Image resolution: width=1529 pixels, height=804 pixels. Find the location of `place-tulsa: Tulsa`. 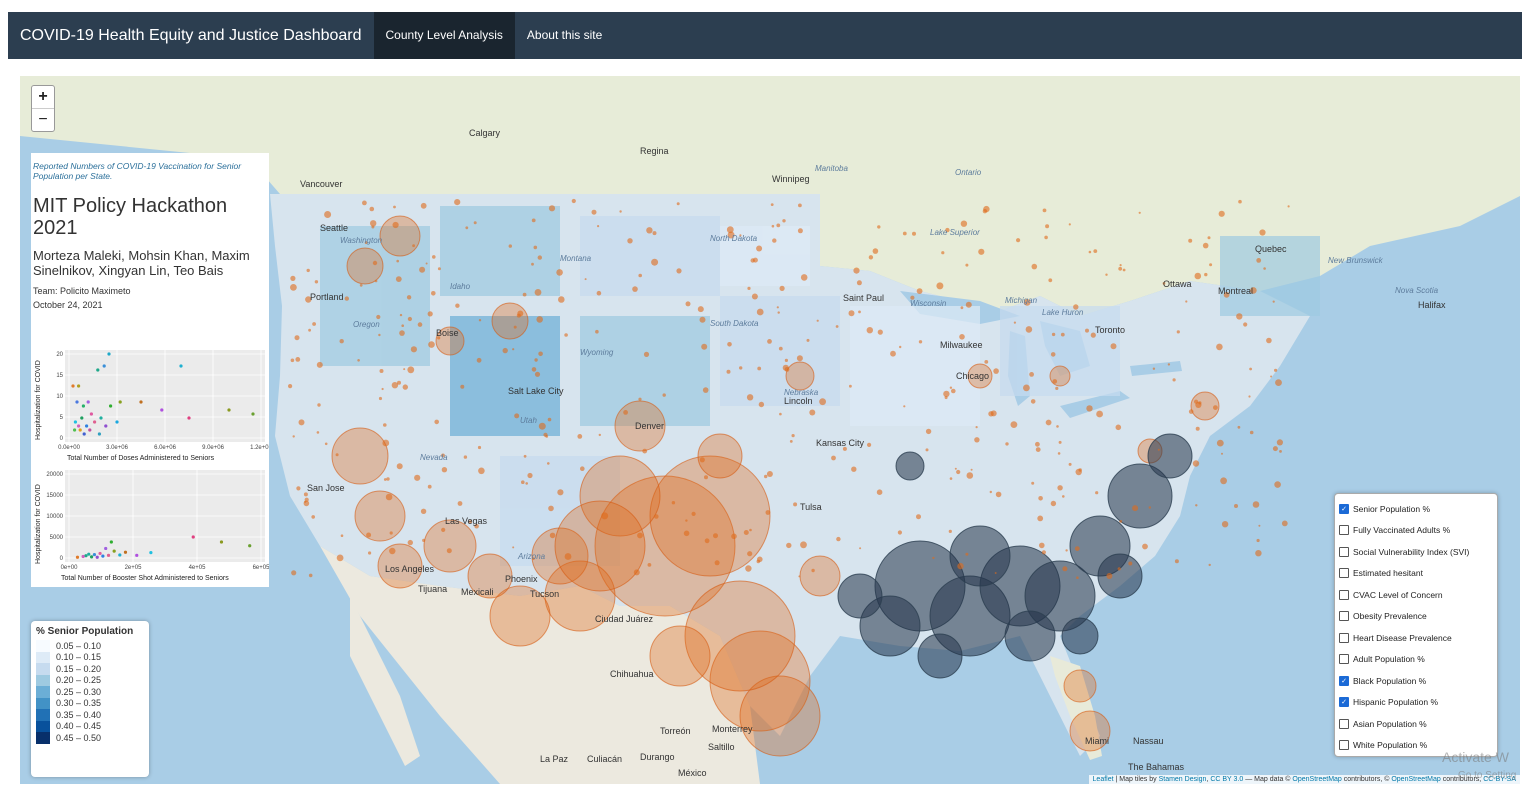

place-tulsa: Tulsa is located at coordinates (811, 507).